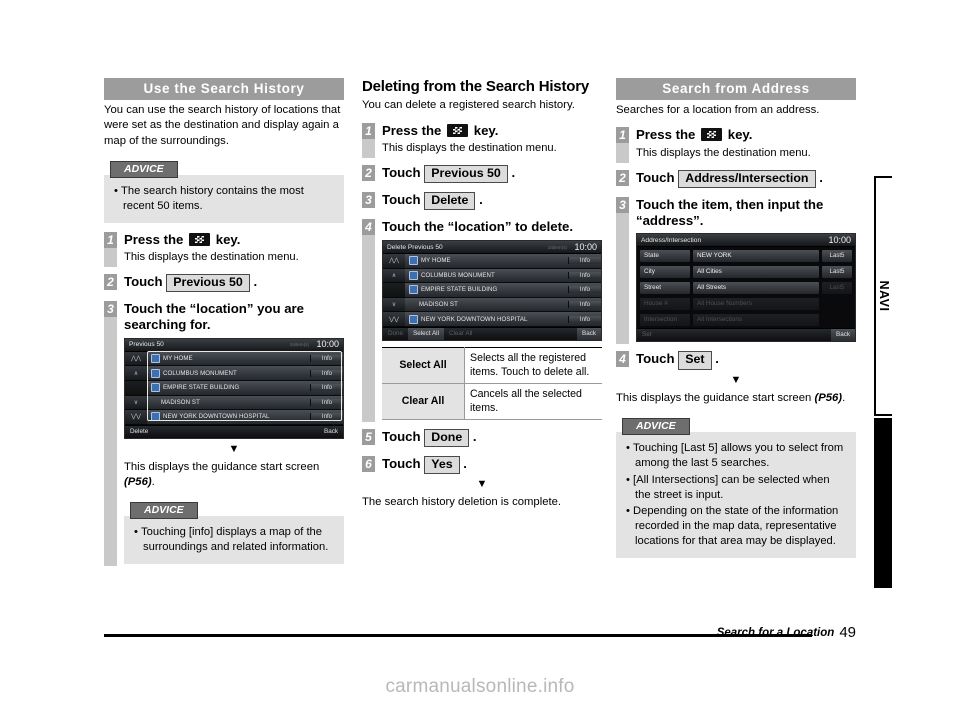 This screenshot has height=708, width=960. I want to click on done-button: Done, so click(395, 334).